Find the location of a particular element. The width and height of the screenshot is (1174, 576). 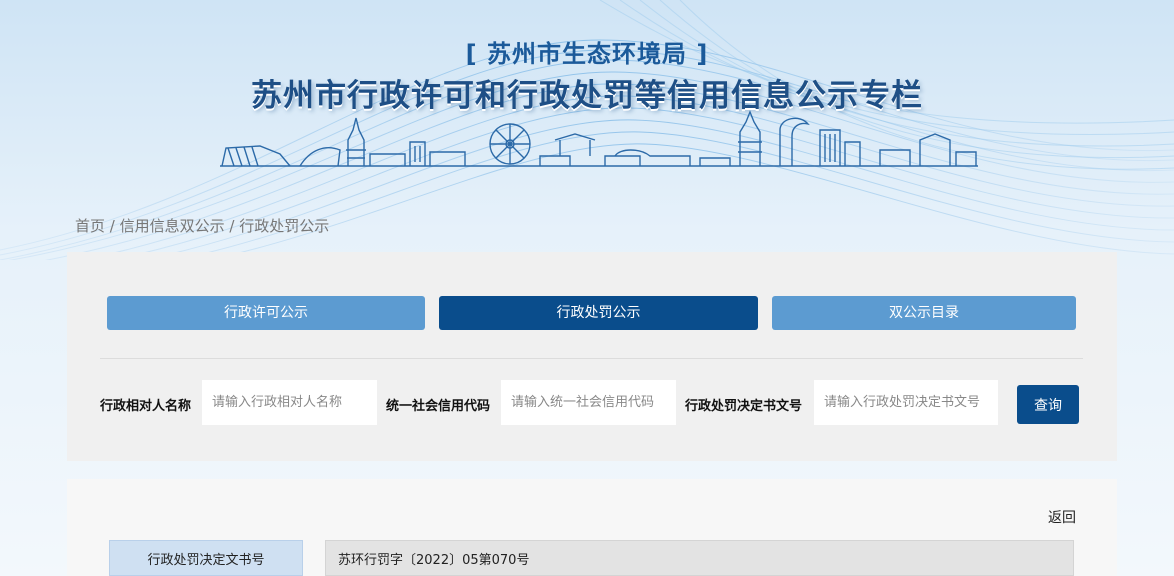

tab-administrative-penalty: 行政处罚公示 is located at coordinates (598, 313).